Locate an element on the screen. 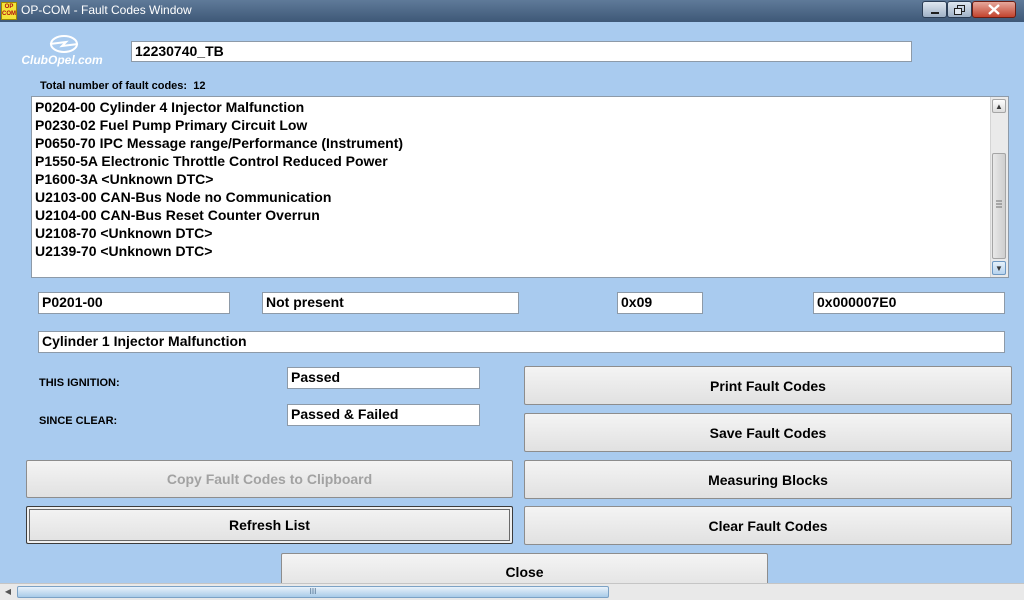 The height and width of the screenshot is (600, 1024). scroll-up-arrow-icon: ▲ is located at coordinates (999, 106).